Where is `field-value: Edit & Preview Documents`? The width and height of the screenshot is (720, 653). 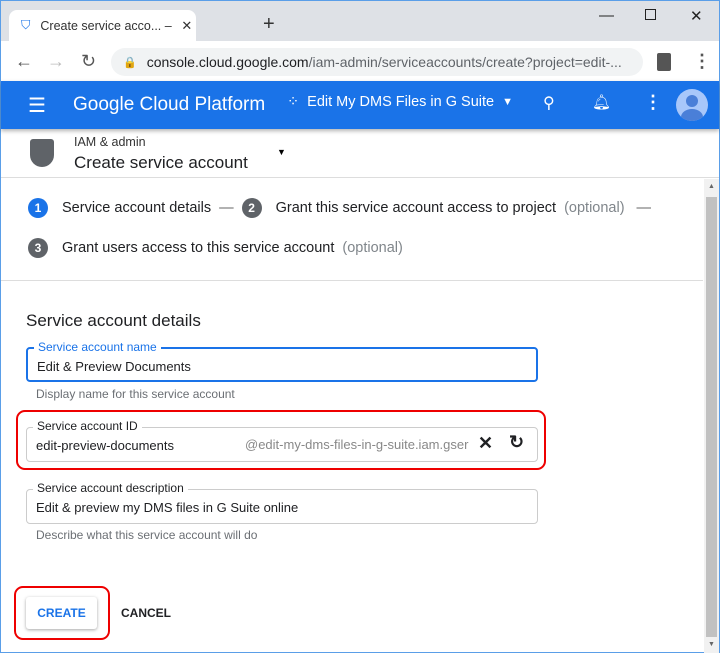 field-value: Edit & Preview Documents is located at coordinates (114, 366).